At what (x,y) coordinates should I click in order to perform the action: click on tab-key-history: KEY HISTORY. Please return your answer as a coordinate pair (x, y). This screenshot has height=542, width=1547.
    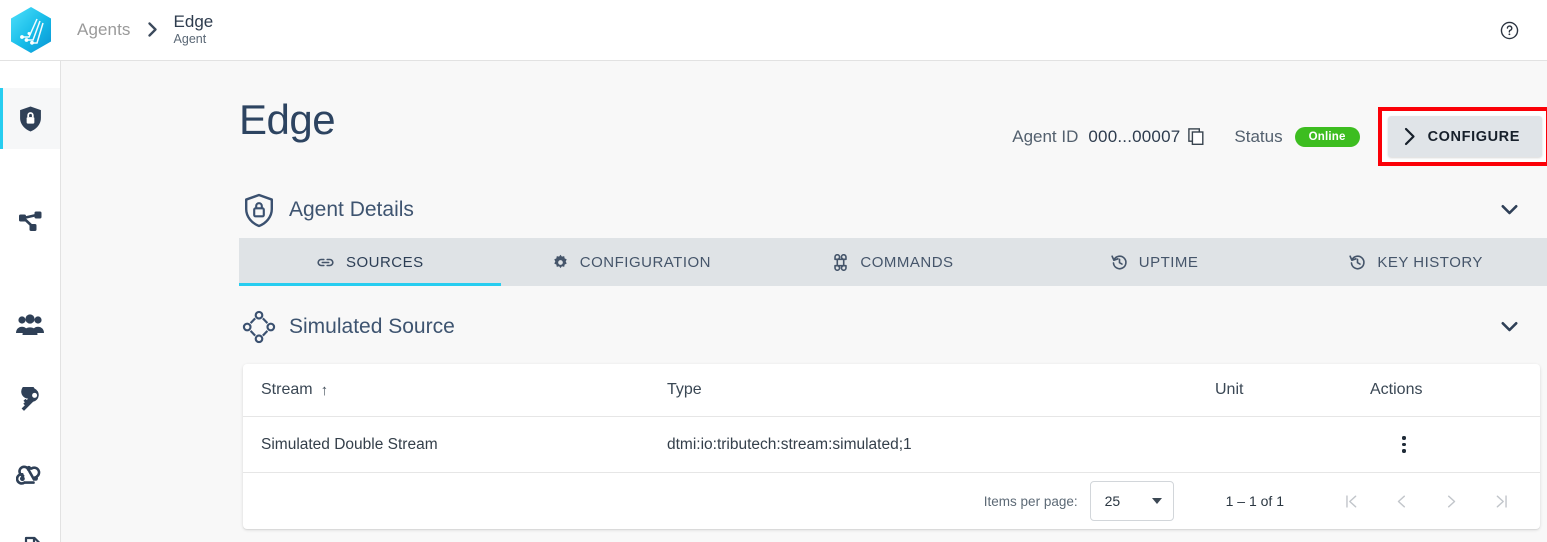
    Looking at the image, I should click on (1416, 262).